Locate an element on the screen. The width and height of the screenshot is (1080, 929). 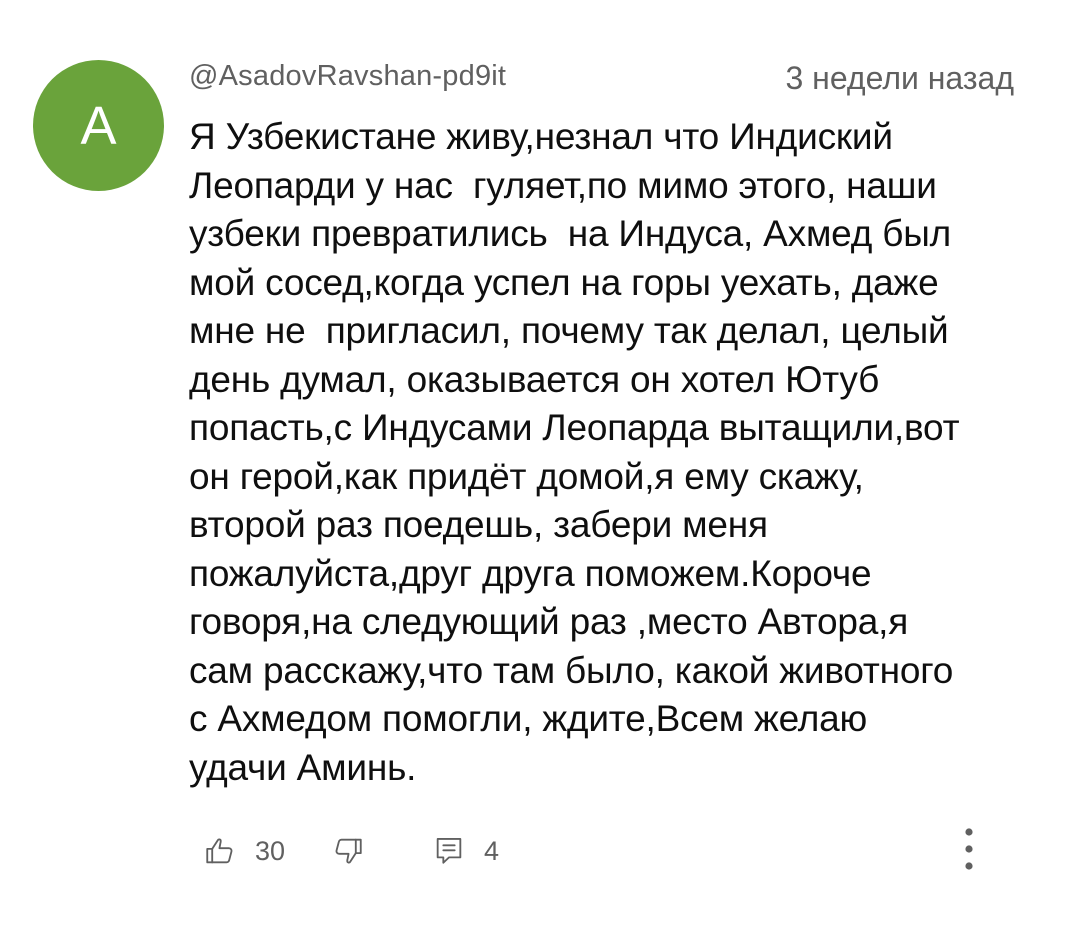
more-vertical-icon is located at coordinates (969, 851).